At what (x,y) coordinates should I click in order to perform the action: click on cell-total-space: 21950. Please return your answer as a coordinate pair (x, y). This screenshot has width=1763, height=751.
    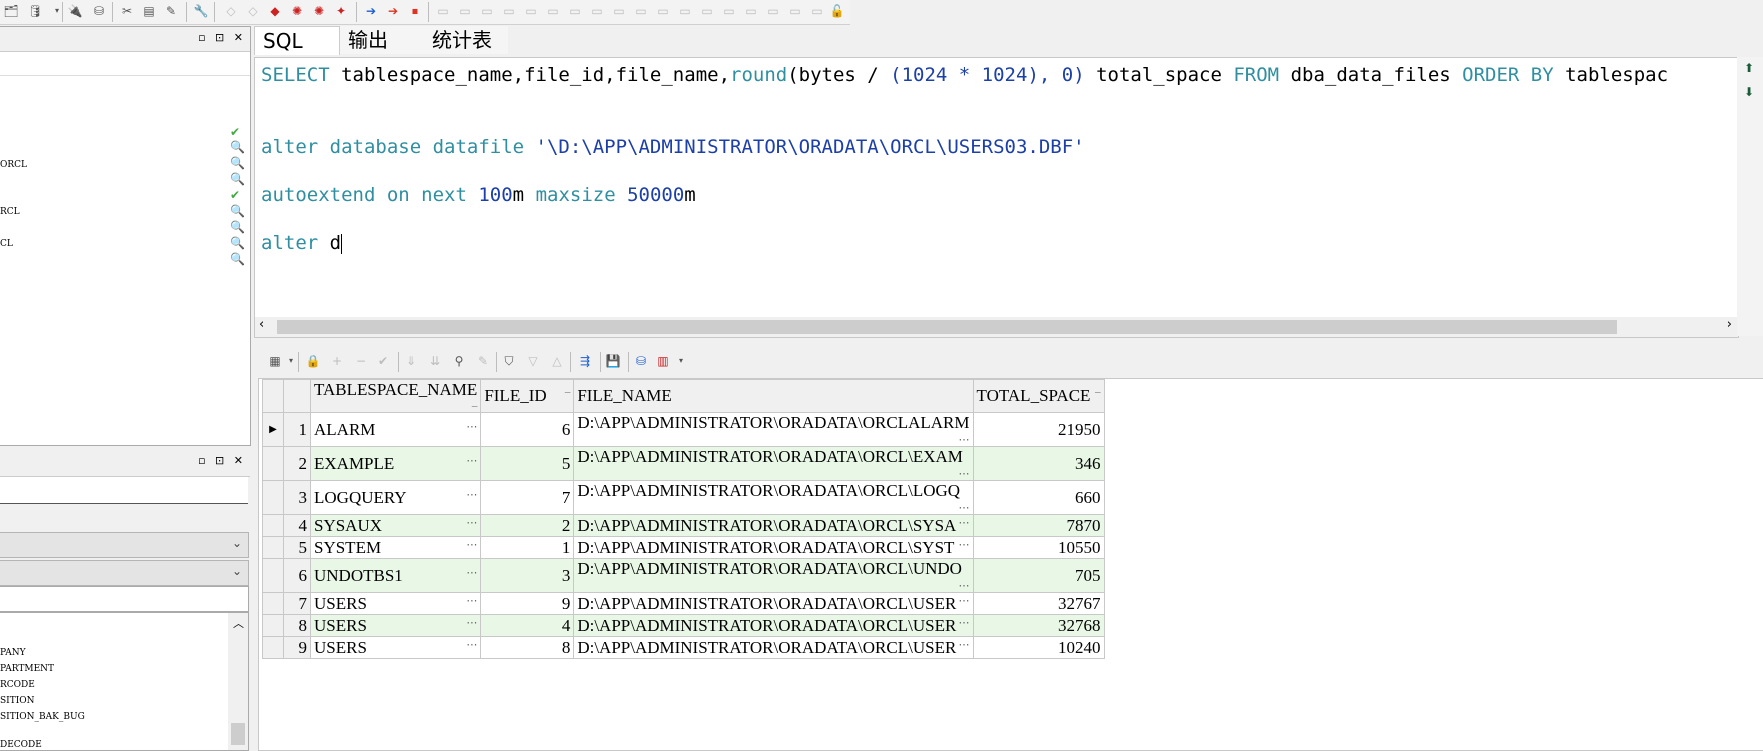
    Looking at the image, I should click on (1038, 429).